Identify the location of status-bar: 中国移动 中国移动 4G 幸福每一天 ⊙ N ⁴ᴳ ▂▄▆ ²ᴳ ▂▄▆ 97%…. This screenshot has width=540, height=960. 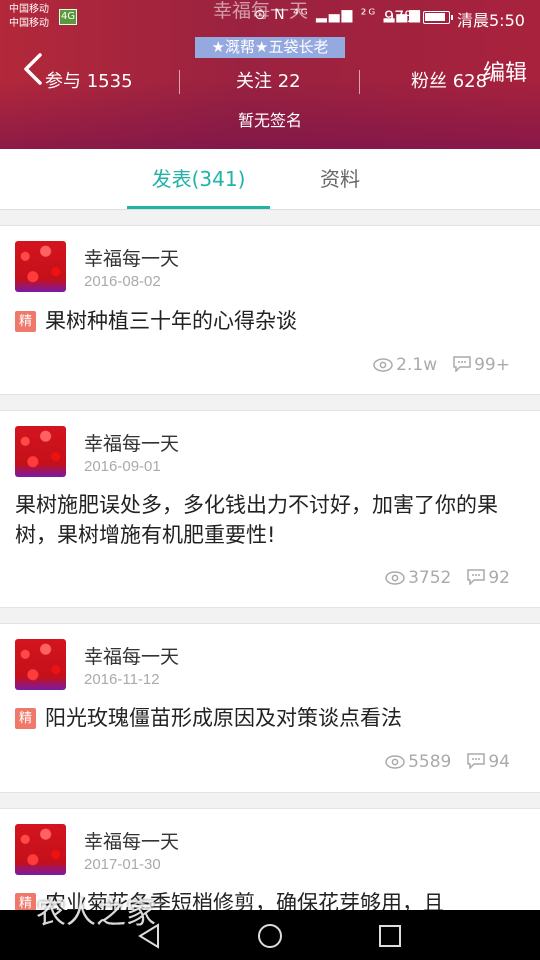
(270, 18).